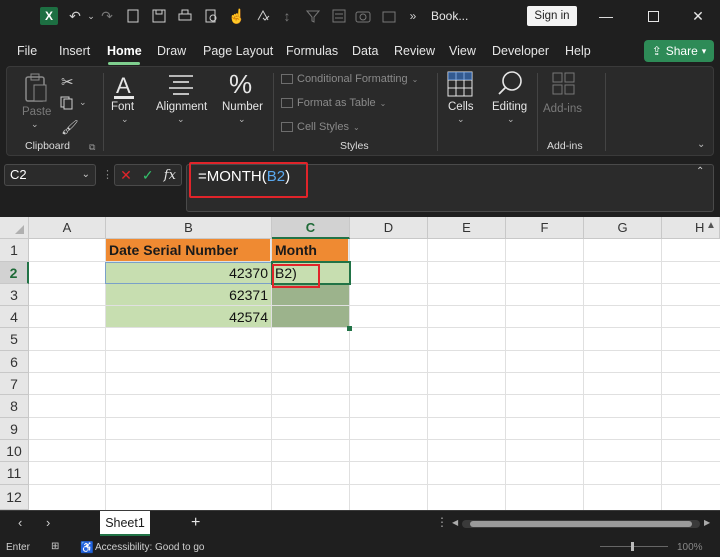 Image resolution: width=720 pixels, height=557 pixels. I want to click on close-icon: ✕, so click(698, 16).